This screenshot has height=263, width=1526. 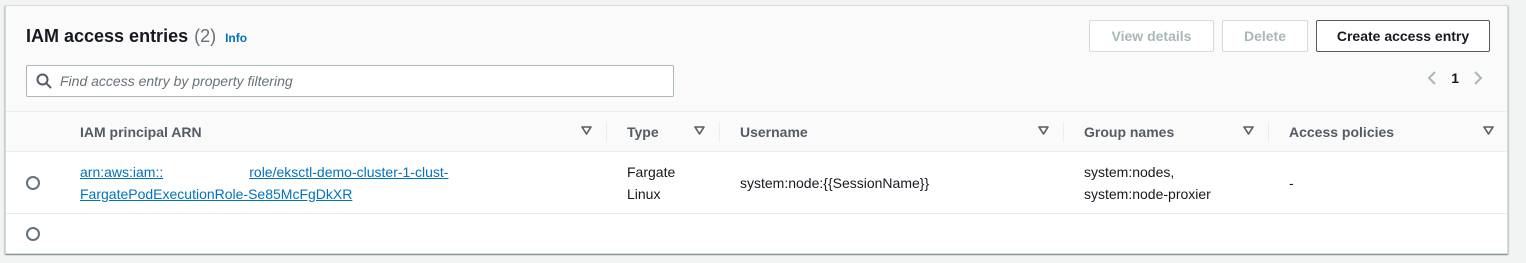 What do you see at coordinates (835, 183) in the screenshot?
I see `username-cell: system:node:{{SessionName}}` at bounding box center [835, 183].